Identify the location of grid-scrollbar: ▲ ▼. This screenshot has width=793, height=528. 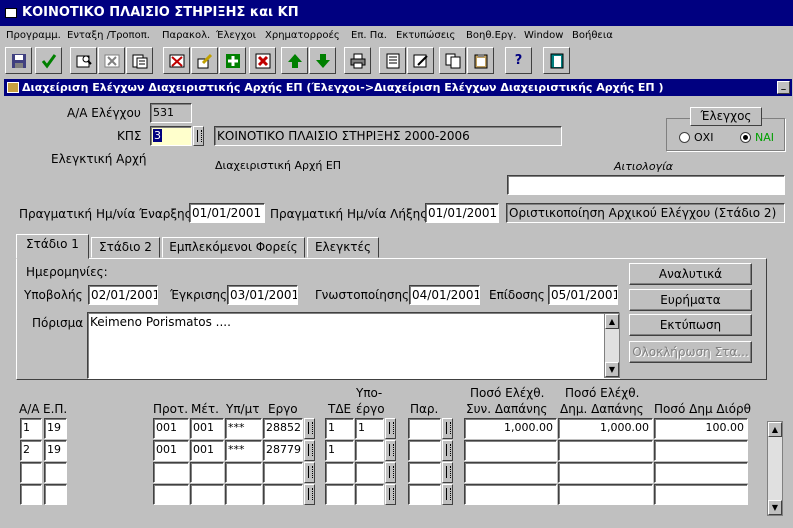
(775, 468).